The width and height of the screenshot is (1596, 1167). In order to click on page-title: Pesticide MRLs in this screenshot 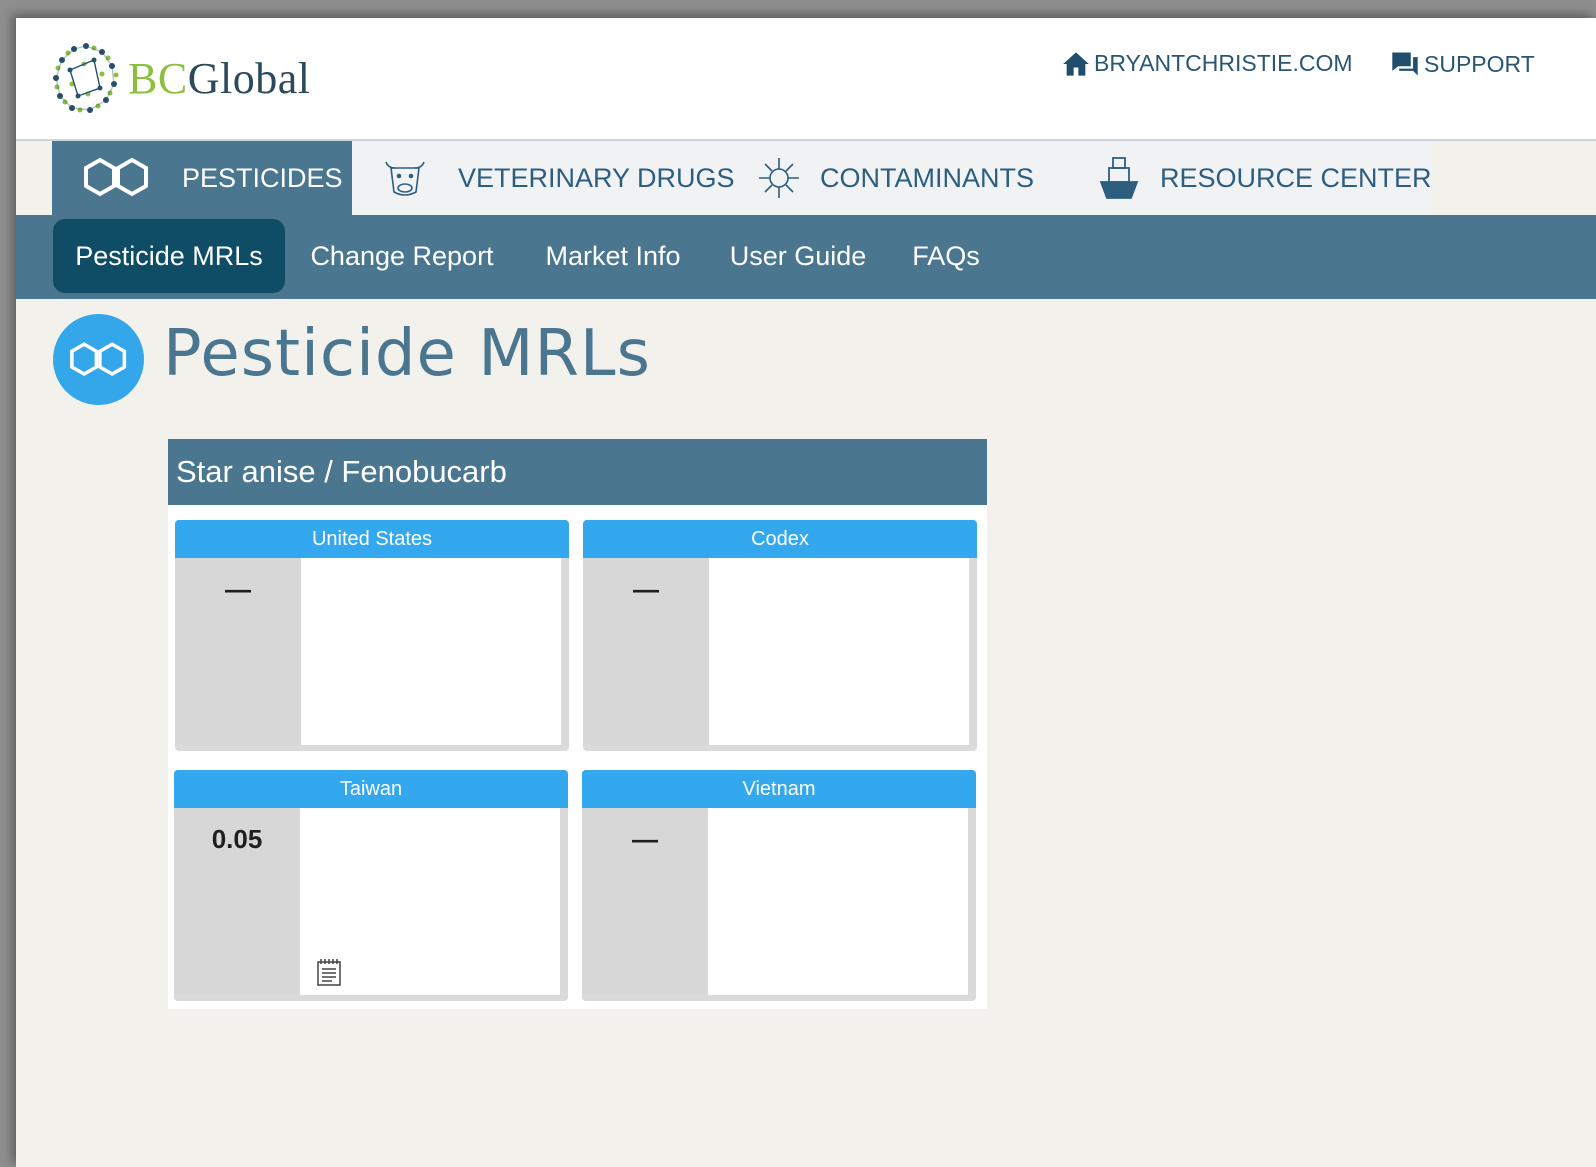, I will do `click(407, 354)`.